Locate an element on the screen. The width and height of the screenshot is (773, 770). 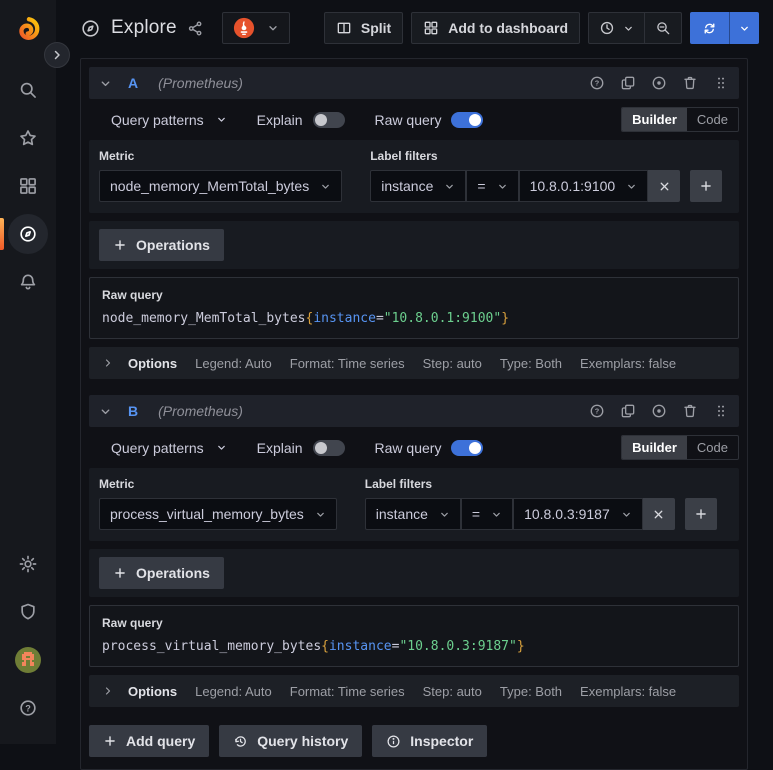
options-exemplars: Exemplars: false is located at coordinates (628, 363).